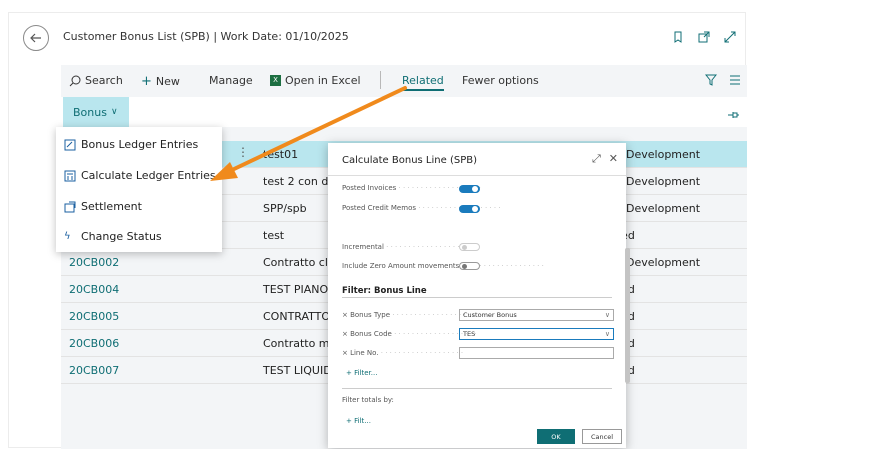 The image size is (889, 449). What do you see at coordinates (602, 436) in the screenshot?
I see `cancel-button: Cancel` at bounding box center [602, 436].